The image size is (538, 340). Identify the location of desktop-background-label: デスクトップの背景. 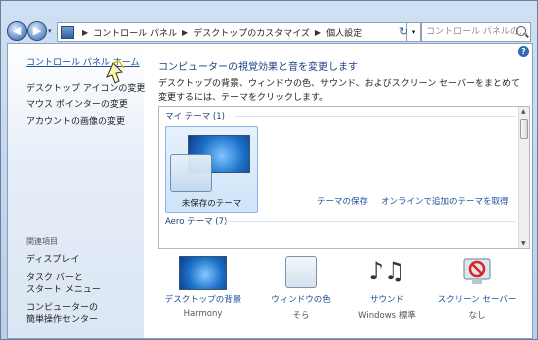
(203, 299).